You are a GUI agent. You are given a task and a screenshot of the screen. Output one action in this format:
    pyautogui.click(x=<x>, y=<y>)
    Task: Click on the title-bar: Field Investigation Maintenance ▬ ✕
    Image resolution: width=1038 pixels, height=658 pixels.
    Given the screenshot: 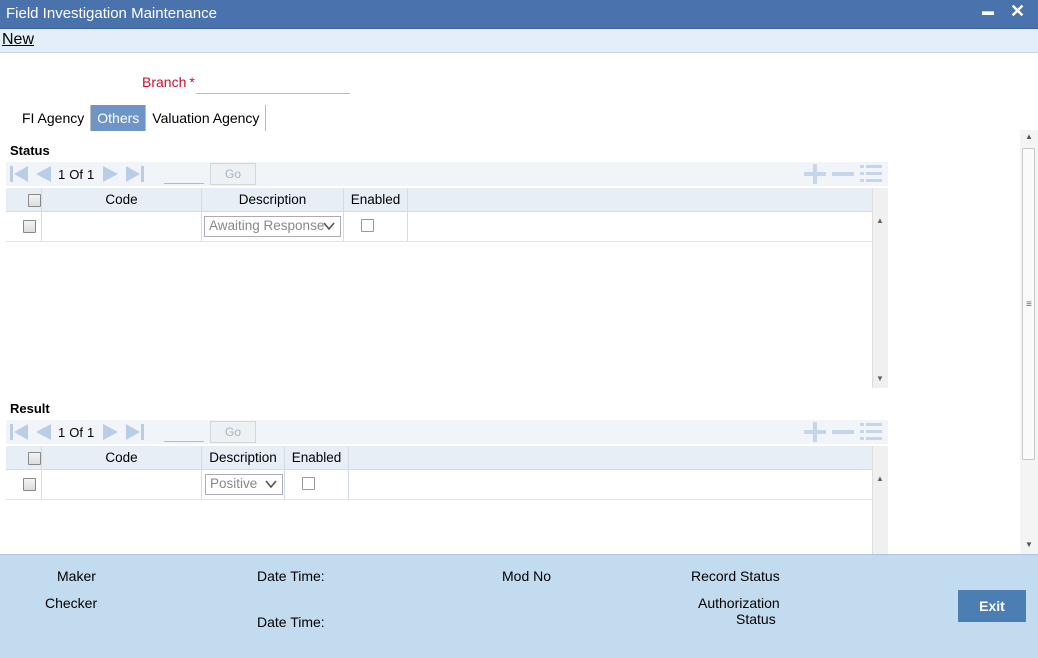 What is the action you would take?
    pyautogui.click(x=519, y=14)
    